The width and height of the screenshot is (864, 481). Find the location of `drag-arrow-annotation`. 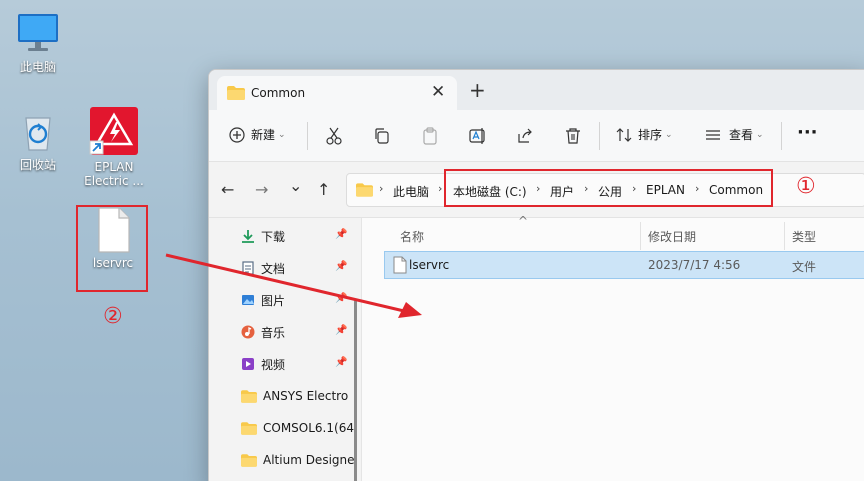

drag-arrow-annotation is located at coordinates (293, 285).